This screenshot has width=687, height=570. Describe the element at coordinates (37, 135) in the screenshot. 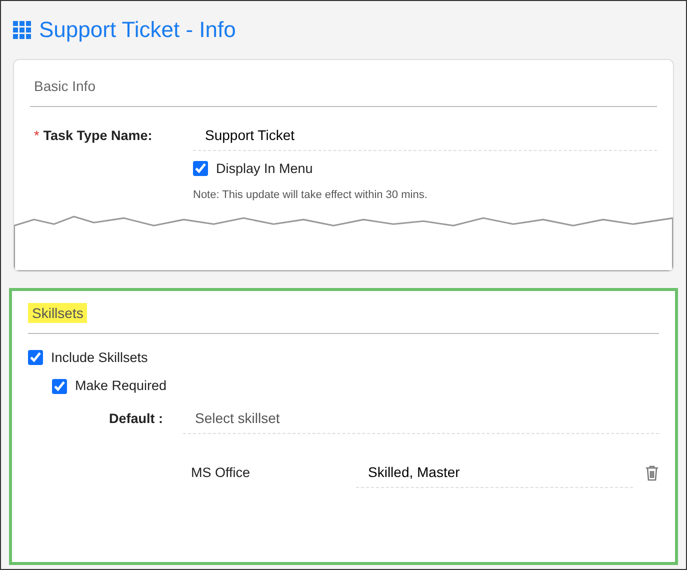

I see `required-mark: *` at that location.